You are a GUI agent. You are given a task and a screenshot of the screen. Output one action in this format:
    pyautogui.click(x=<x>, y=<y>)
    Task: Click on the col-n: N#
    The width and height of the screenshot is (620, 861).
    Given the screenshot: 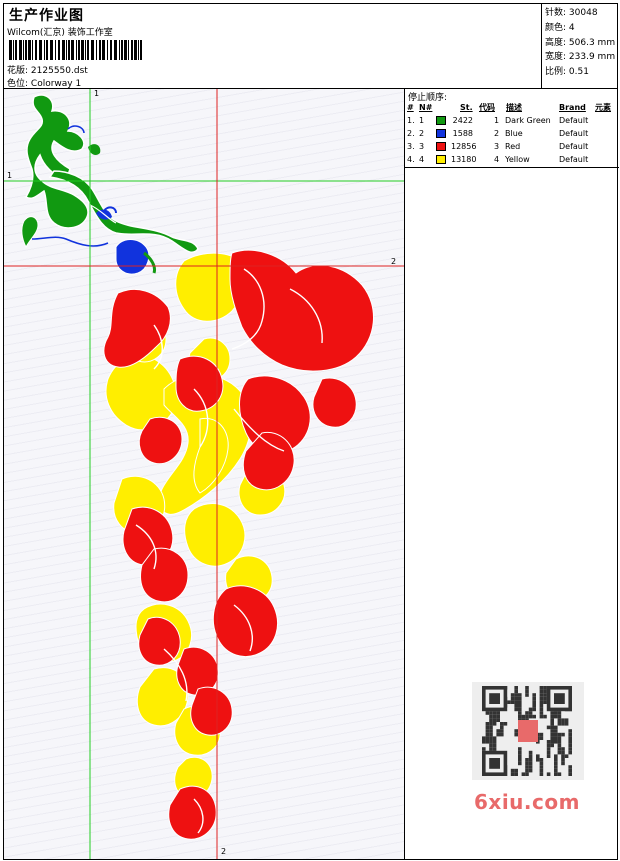 What is the action you would take?
    pyautogui.click(x=426, y=107)
    